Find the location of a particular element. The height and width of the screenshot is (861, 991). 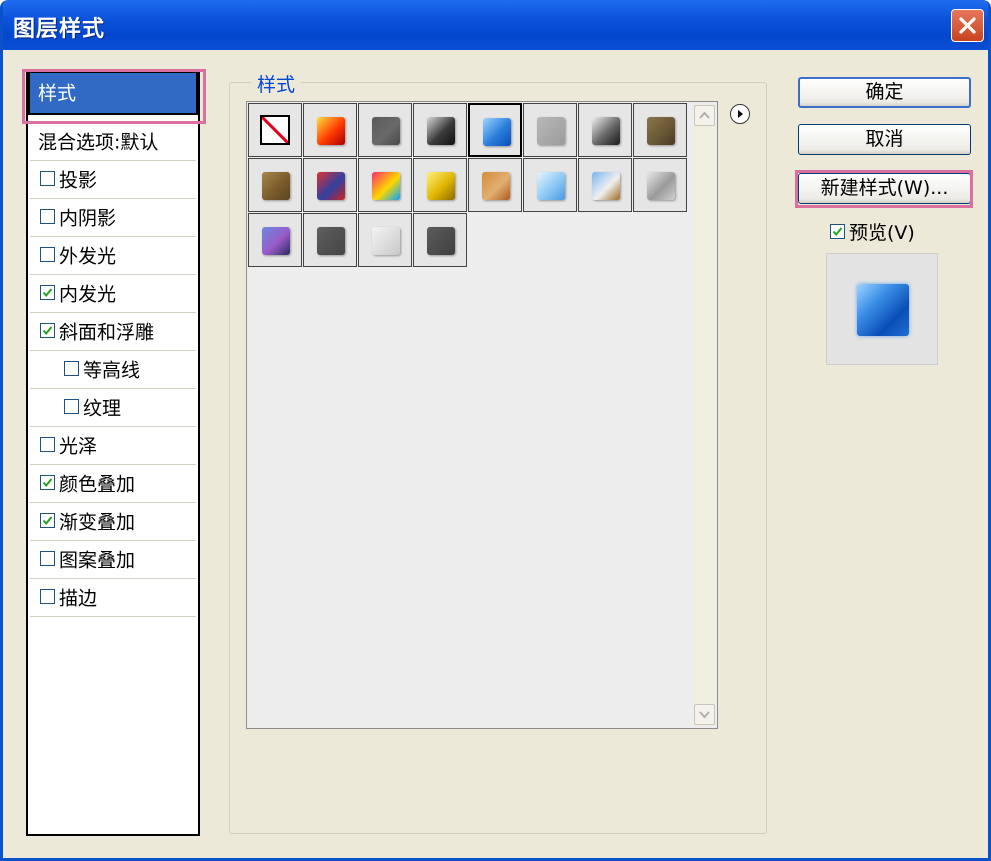

left-item-10: 颜色叠加 is located at coordinates (113, 484).